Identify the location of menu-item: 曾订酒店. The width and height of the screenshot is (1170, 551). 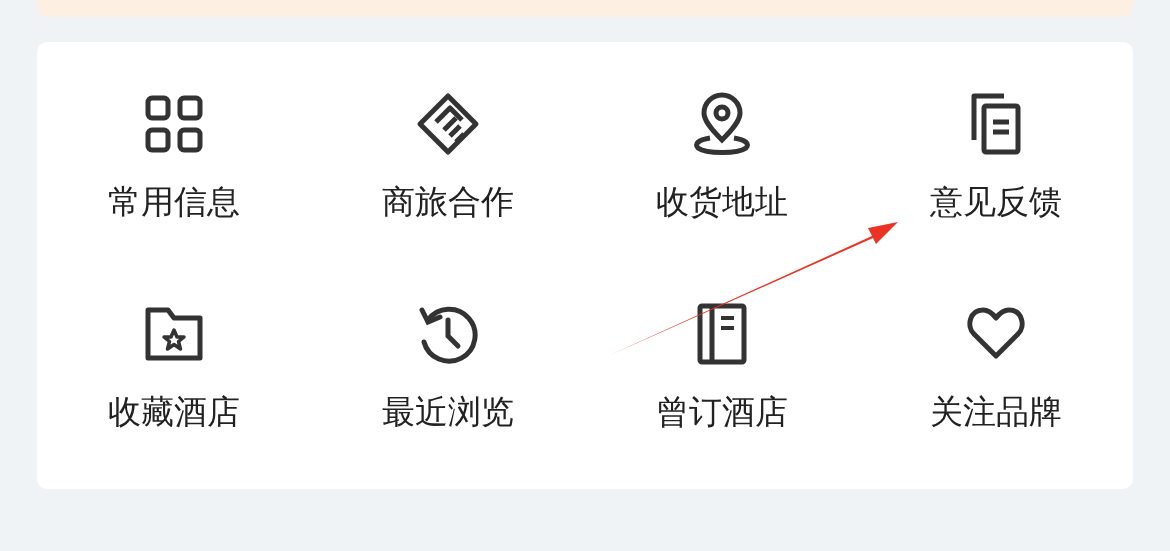
(722, 412).